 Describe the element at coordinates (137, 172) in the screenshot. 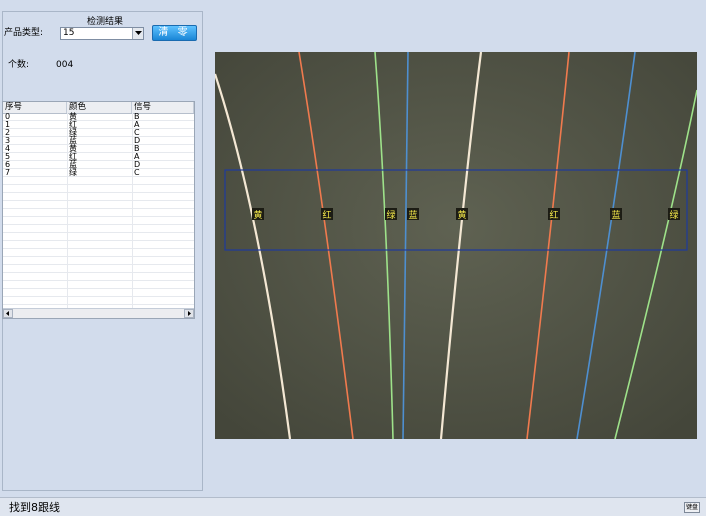

I see `table-cell-signal: C` at that location.